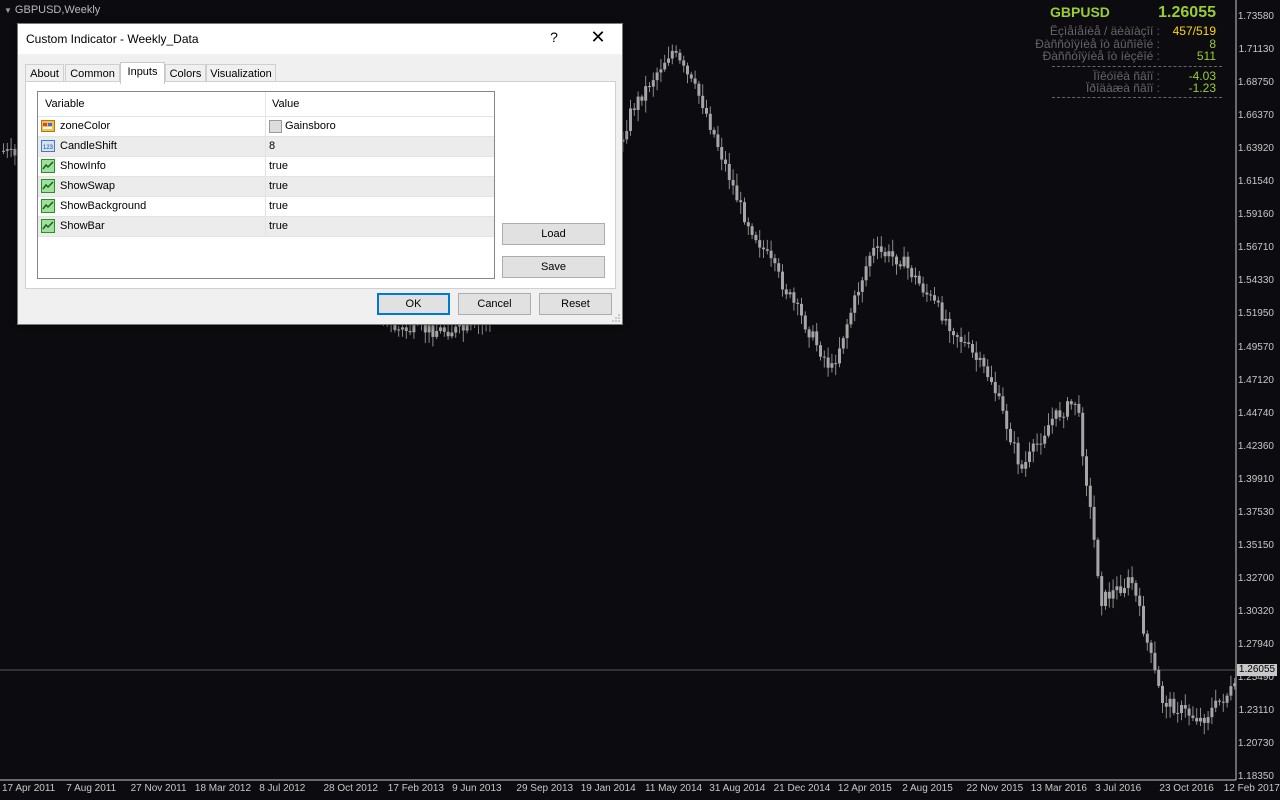  I want to click on input-row-showbackground: ShowBackground true, so click(266, 207).